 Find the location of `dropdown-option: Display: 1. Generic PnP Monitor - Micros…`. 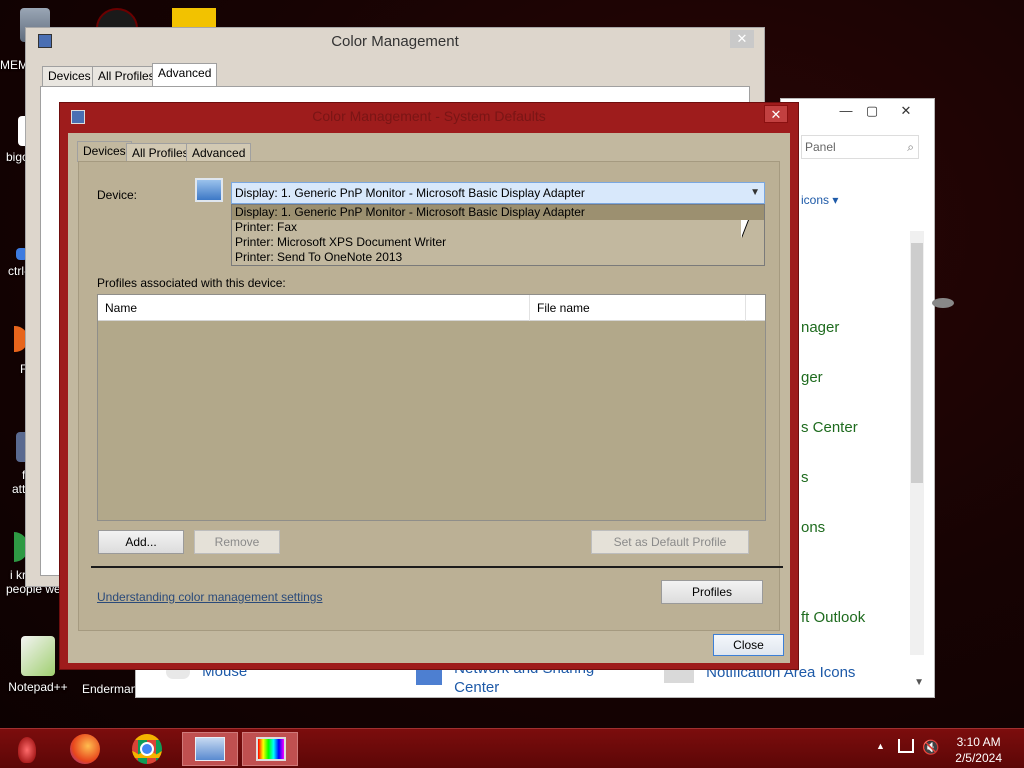

dropdown-option: Display: 1. Generic PnP Monitor - Micros… is located at coordinates (498, 212).